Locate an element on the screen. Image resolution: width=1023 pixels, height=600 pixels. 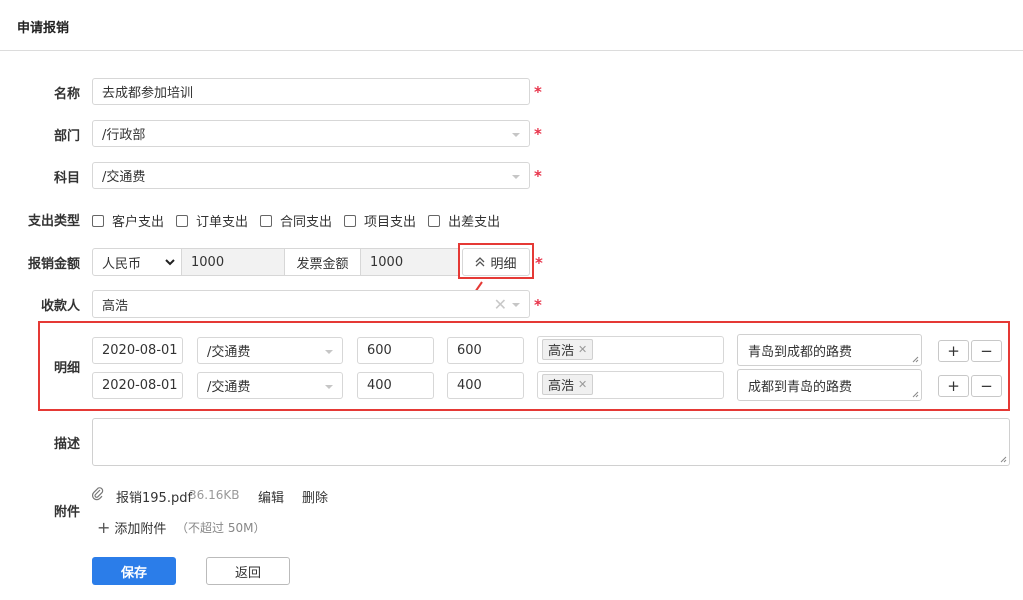
add-attachment-link: + 添加附件 is located at coordinates (131, 527).